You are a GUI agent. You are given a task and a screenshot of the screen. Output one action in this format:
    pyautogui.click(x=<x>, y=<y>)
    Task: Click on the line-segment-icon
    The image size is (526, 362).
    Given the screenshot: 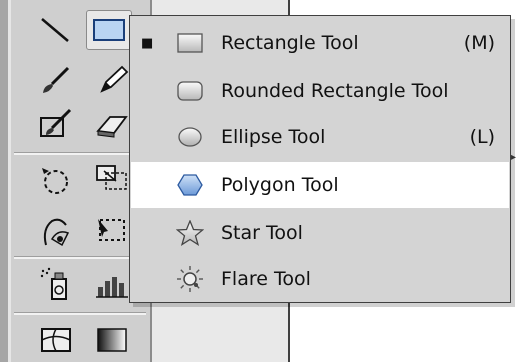 What is the action you would take?
    pyautogui.click(x=55, y=30)
    